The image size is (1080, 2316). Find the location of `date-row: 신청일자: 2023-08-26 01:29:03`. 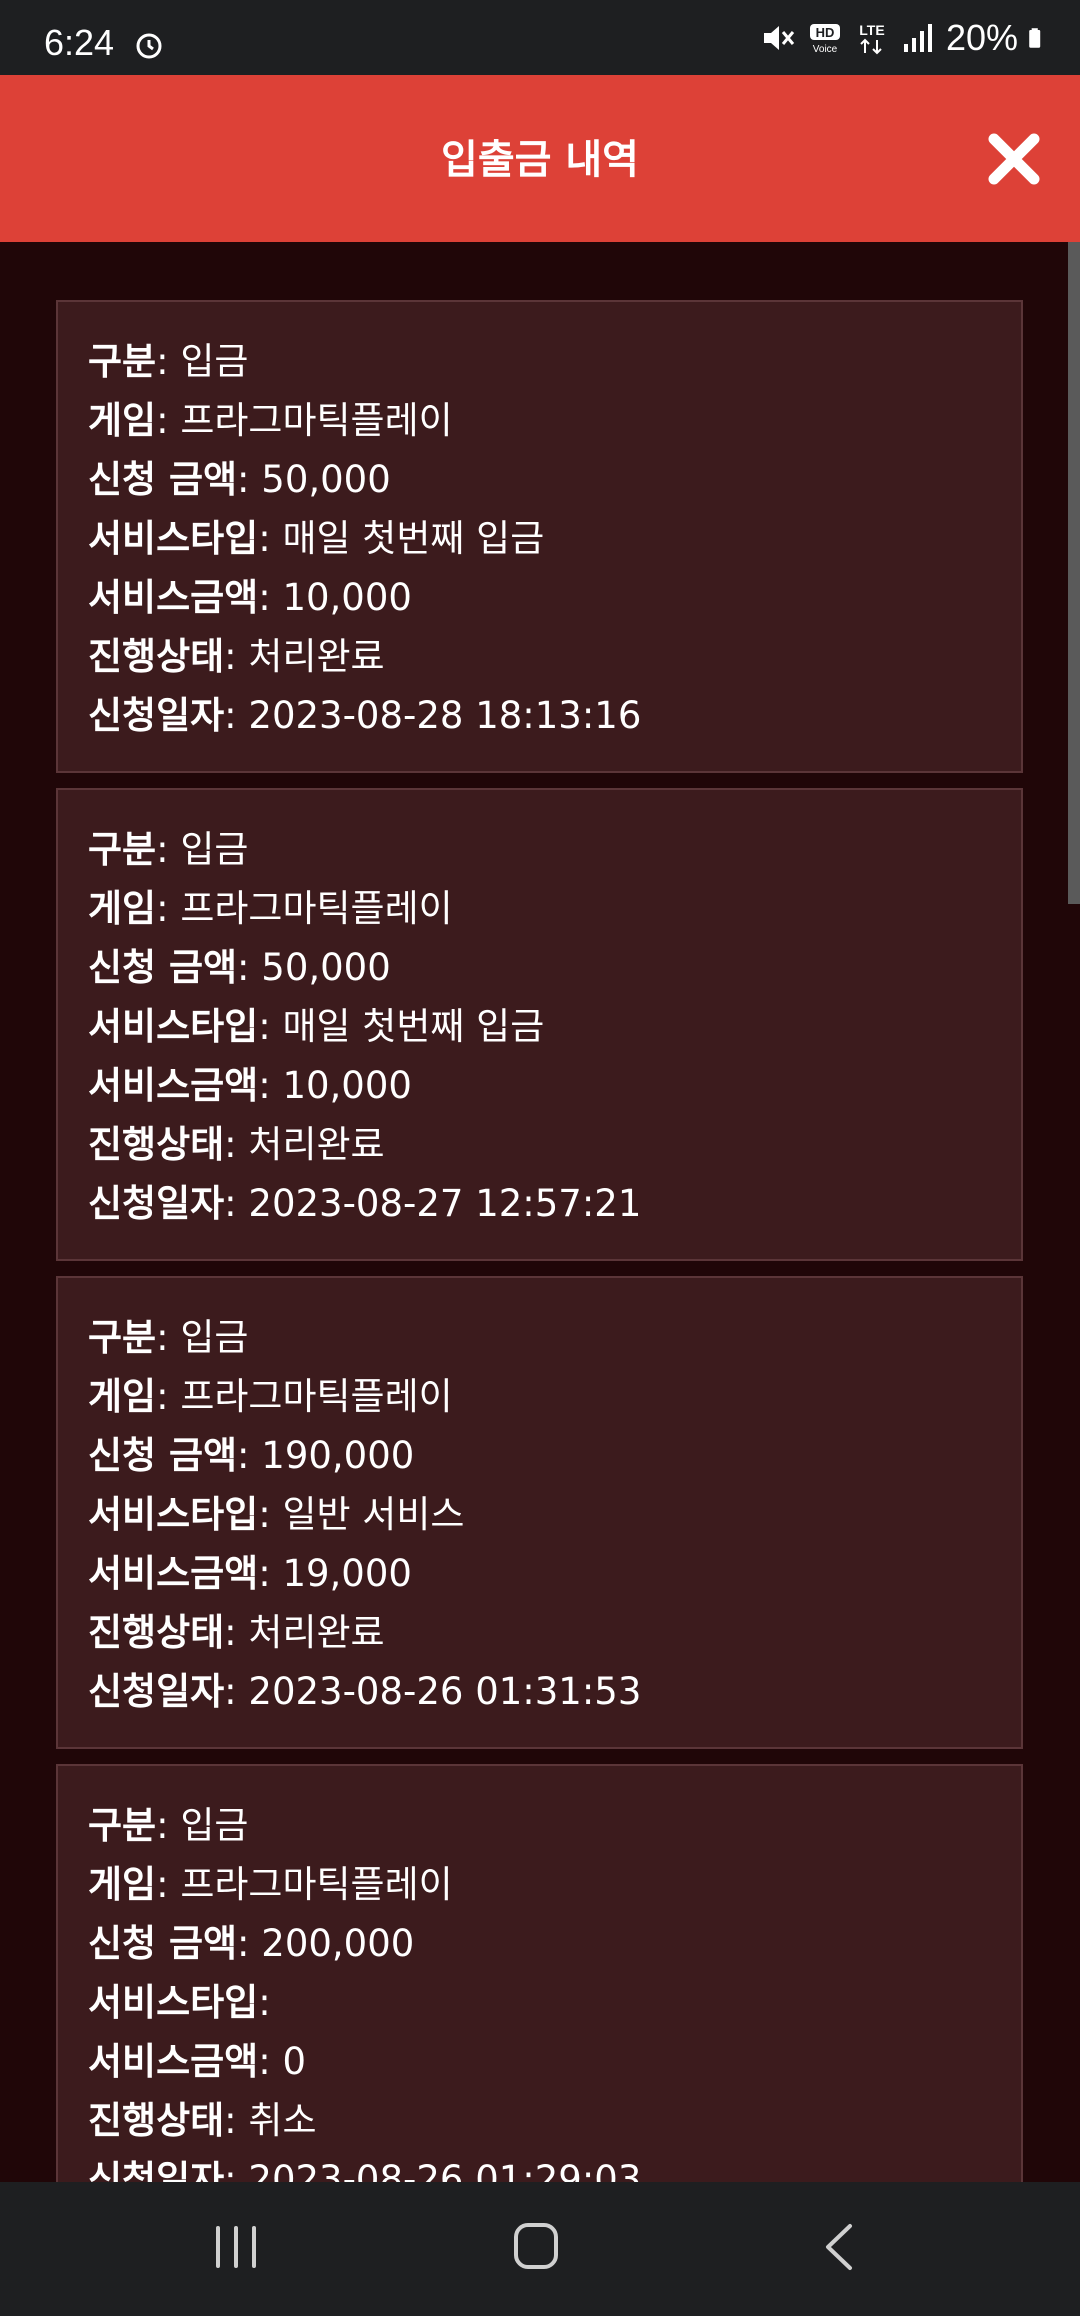

date-row: 신청일자: 2023-08-26 01:29:03 is located at coordinates (539, 2166).